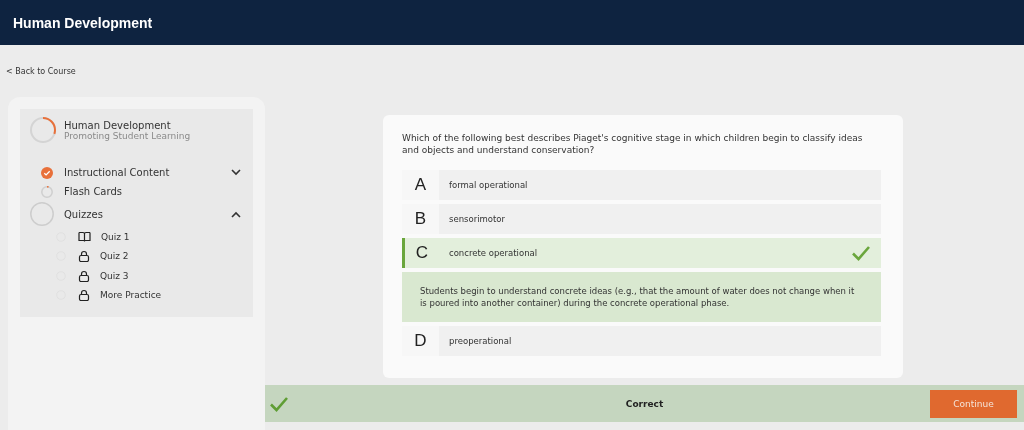 This screenshot has width=1024, height=430. I want to click on answer-option: D preoperational, so click(641, 341).